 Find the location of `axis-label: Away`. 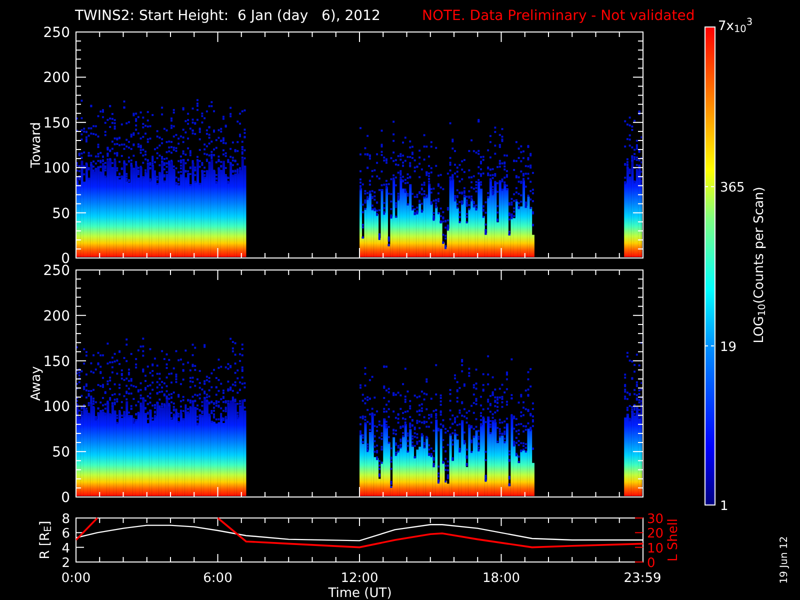

axis-label: Away is located at coordinates (36, 383).